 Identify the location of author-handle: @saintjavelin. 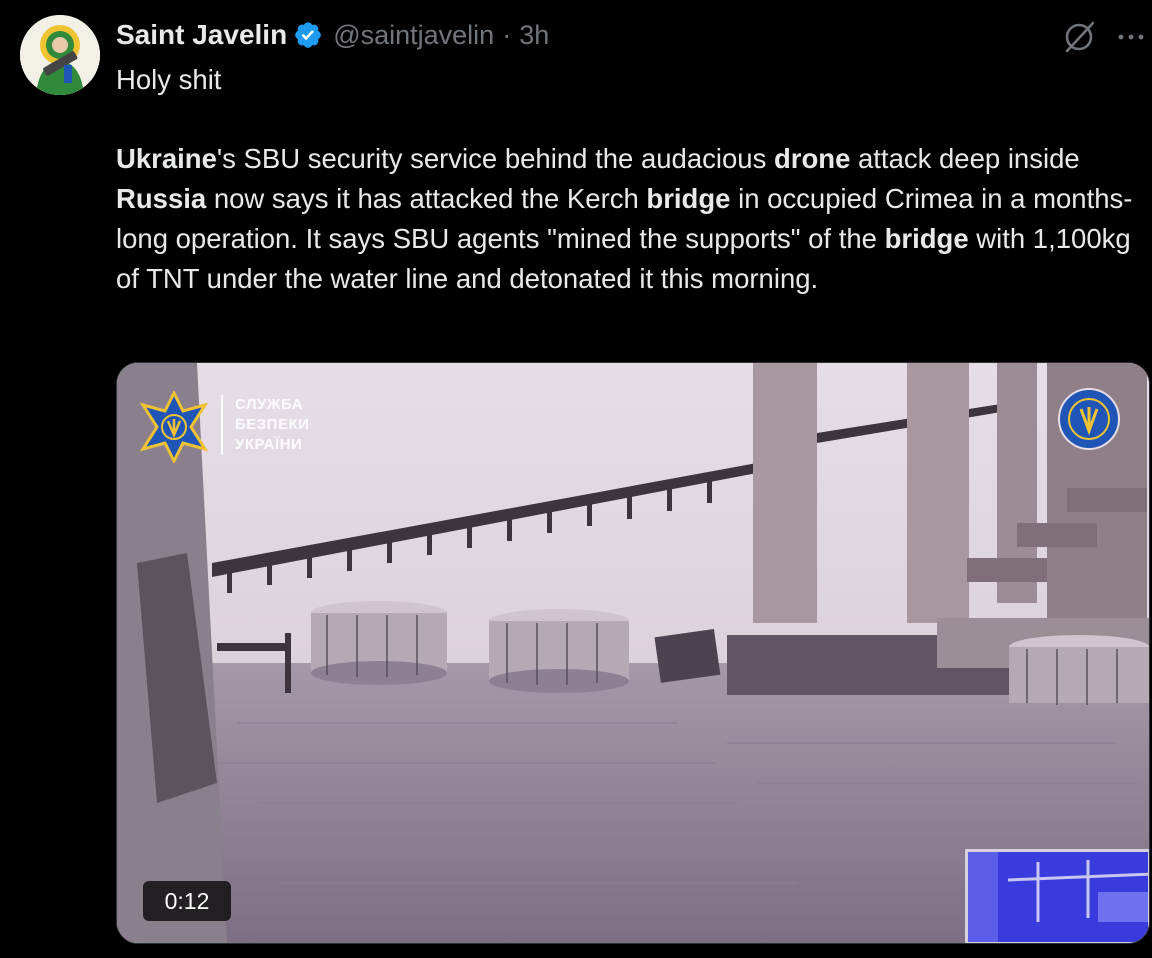
(413, 35).